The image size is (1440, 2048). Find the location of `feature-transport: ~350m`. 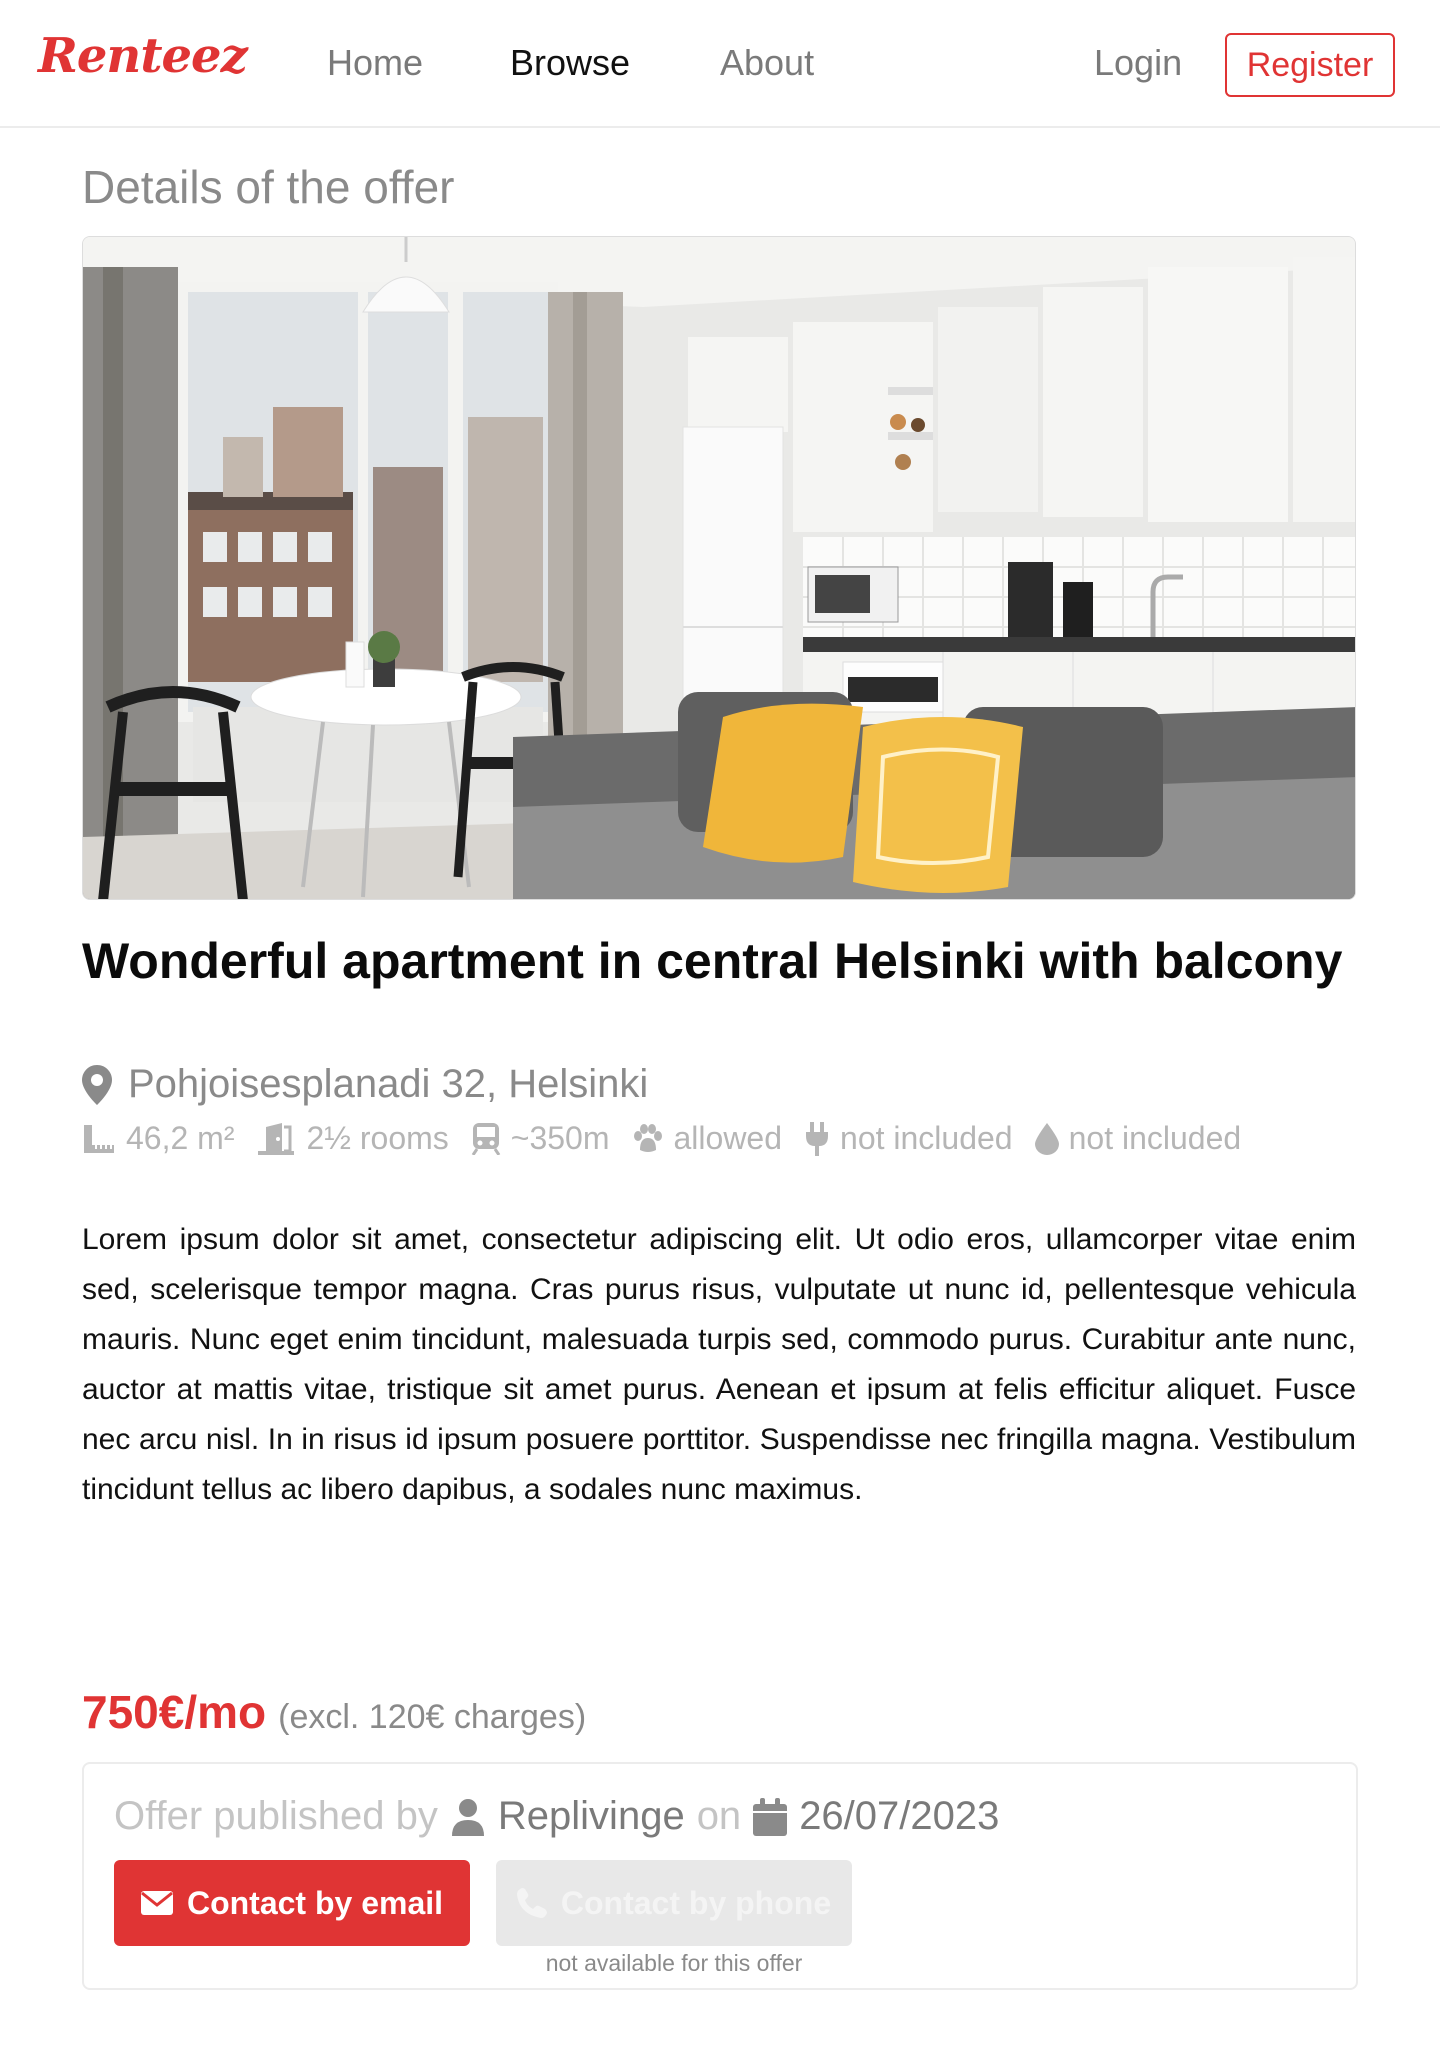

feature-transport: ~350m is located at coordinates (540, 1138).